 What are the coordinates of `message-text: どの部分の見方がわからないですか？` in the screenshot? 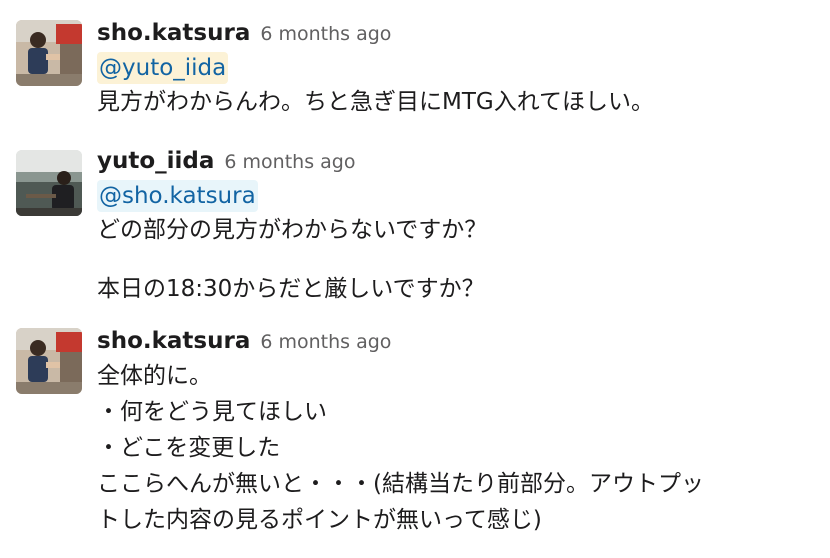 It's located at (292, 230).